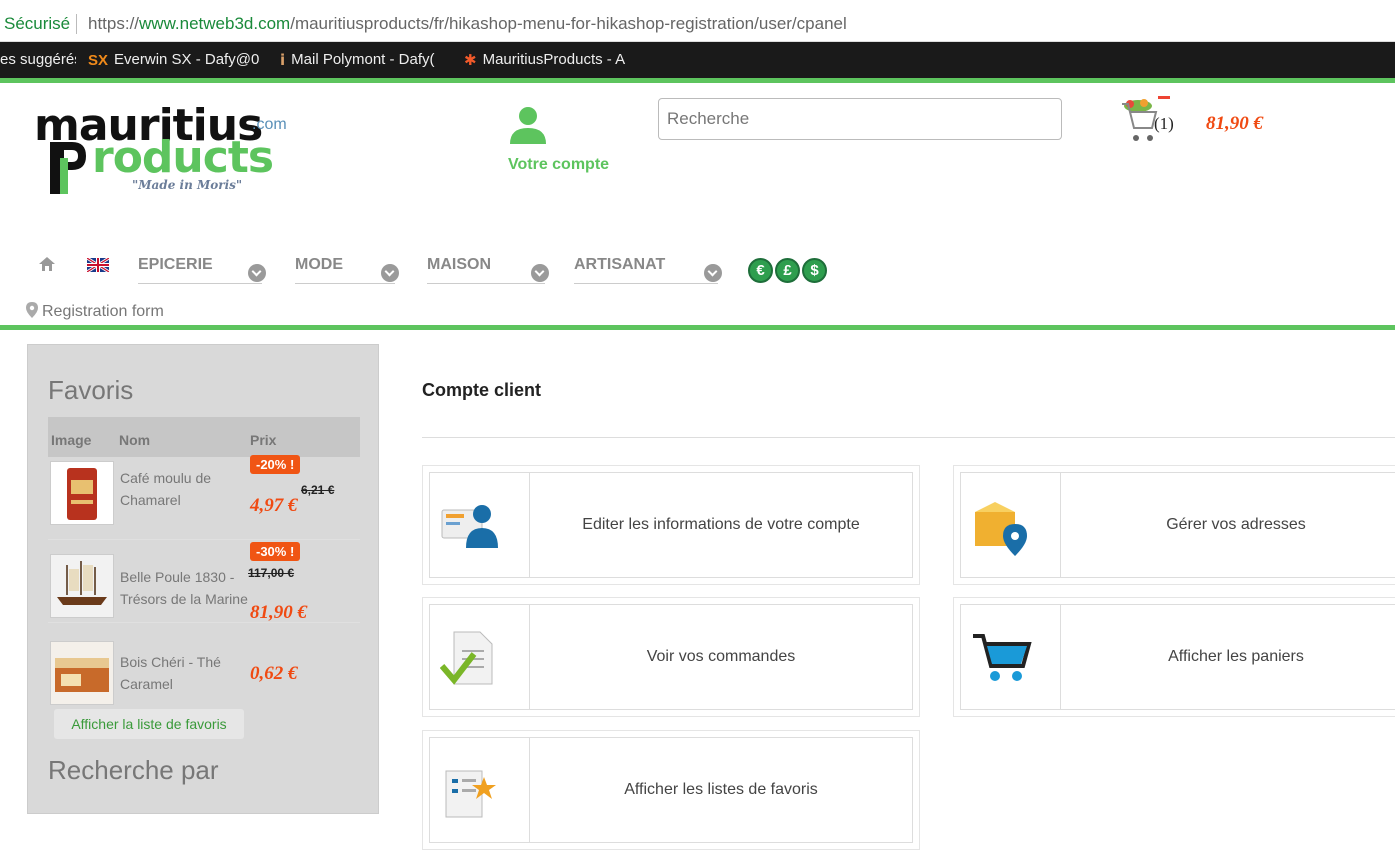 The width and height of the screenshot is (1395, 850). What do you see at coordinates (760, 270) in the screenshot?
I see `currency-euro-icon: €` at bounding box center [760, 270].